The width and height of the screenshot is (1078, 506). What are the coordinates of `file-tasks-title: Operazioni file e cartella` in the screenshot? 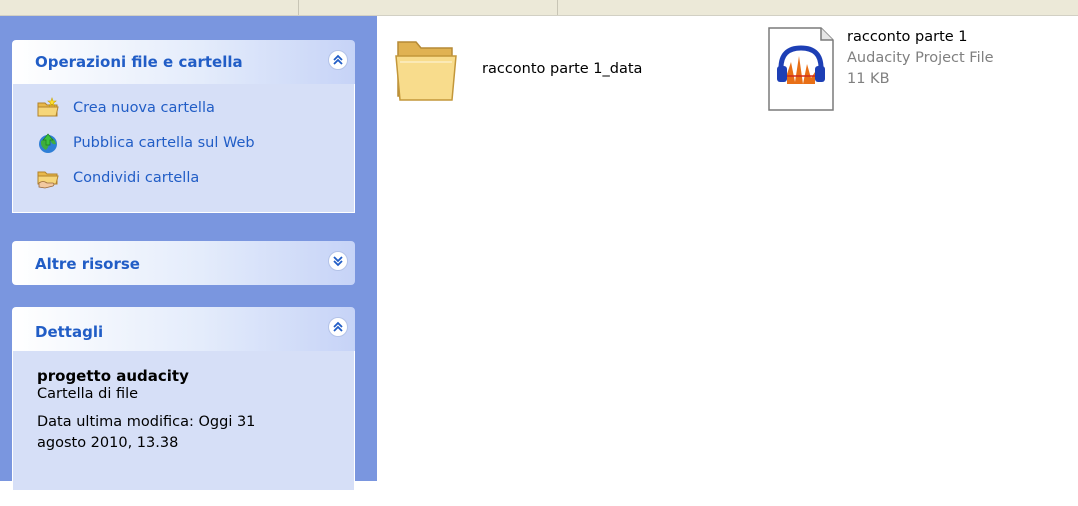 It's located at (139, 62).